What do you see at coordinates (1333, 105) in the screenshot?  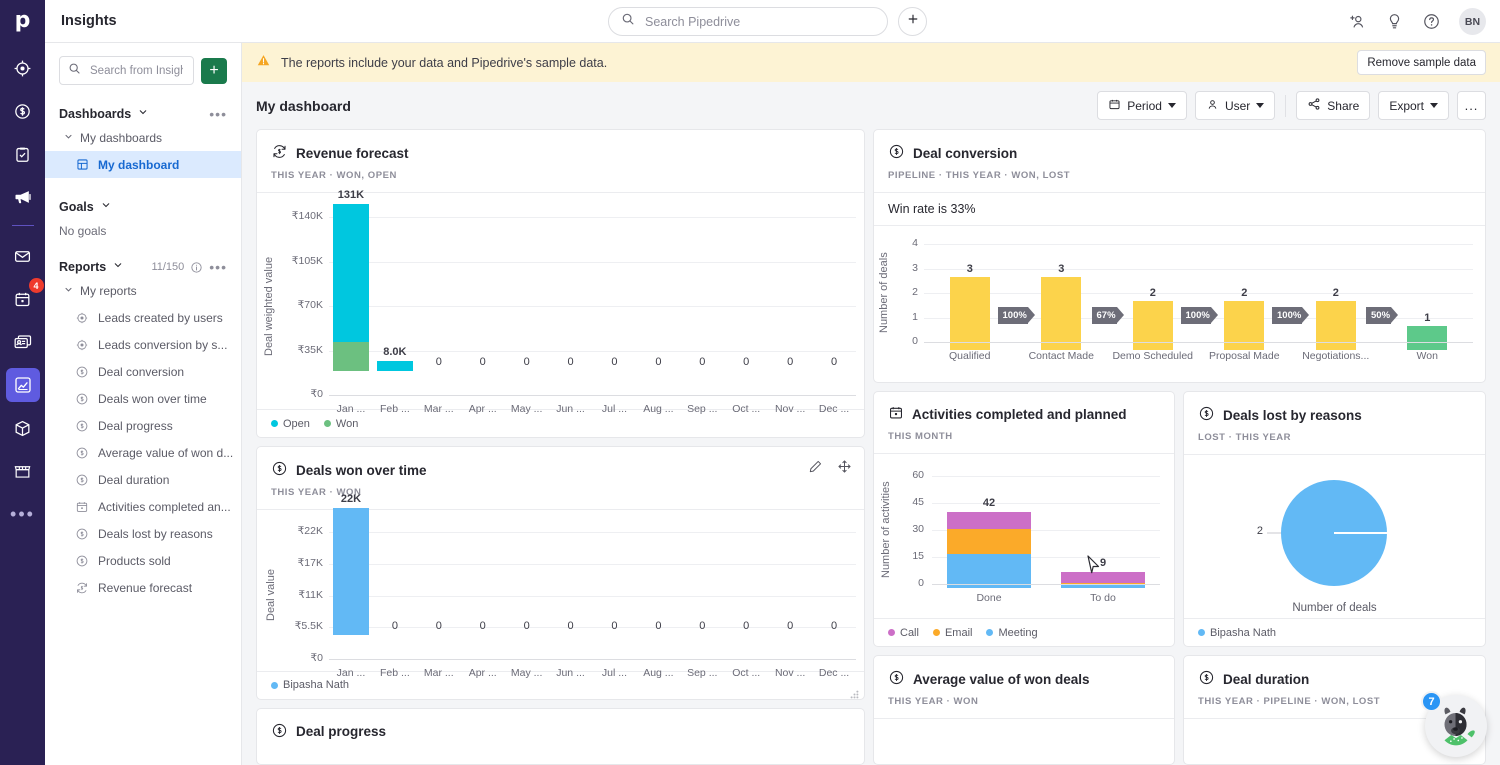 I see `share-button: Share` at bounding box center [1333, 105].